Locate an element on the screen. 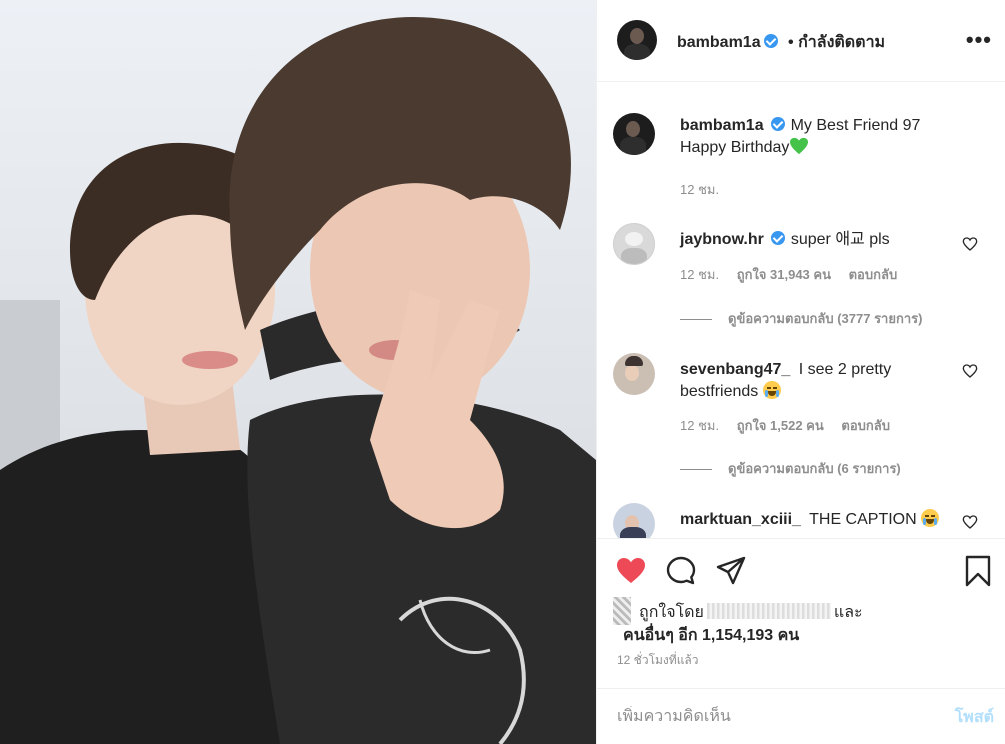 This screenshot has height=744, width=1005. comment-body: super 애교 pls is located at coordinates (840, 239).